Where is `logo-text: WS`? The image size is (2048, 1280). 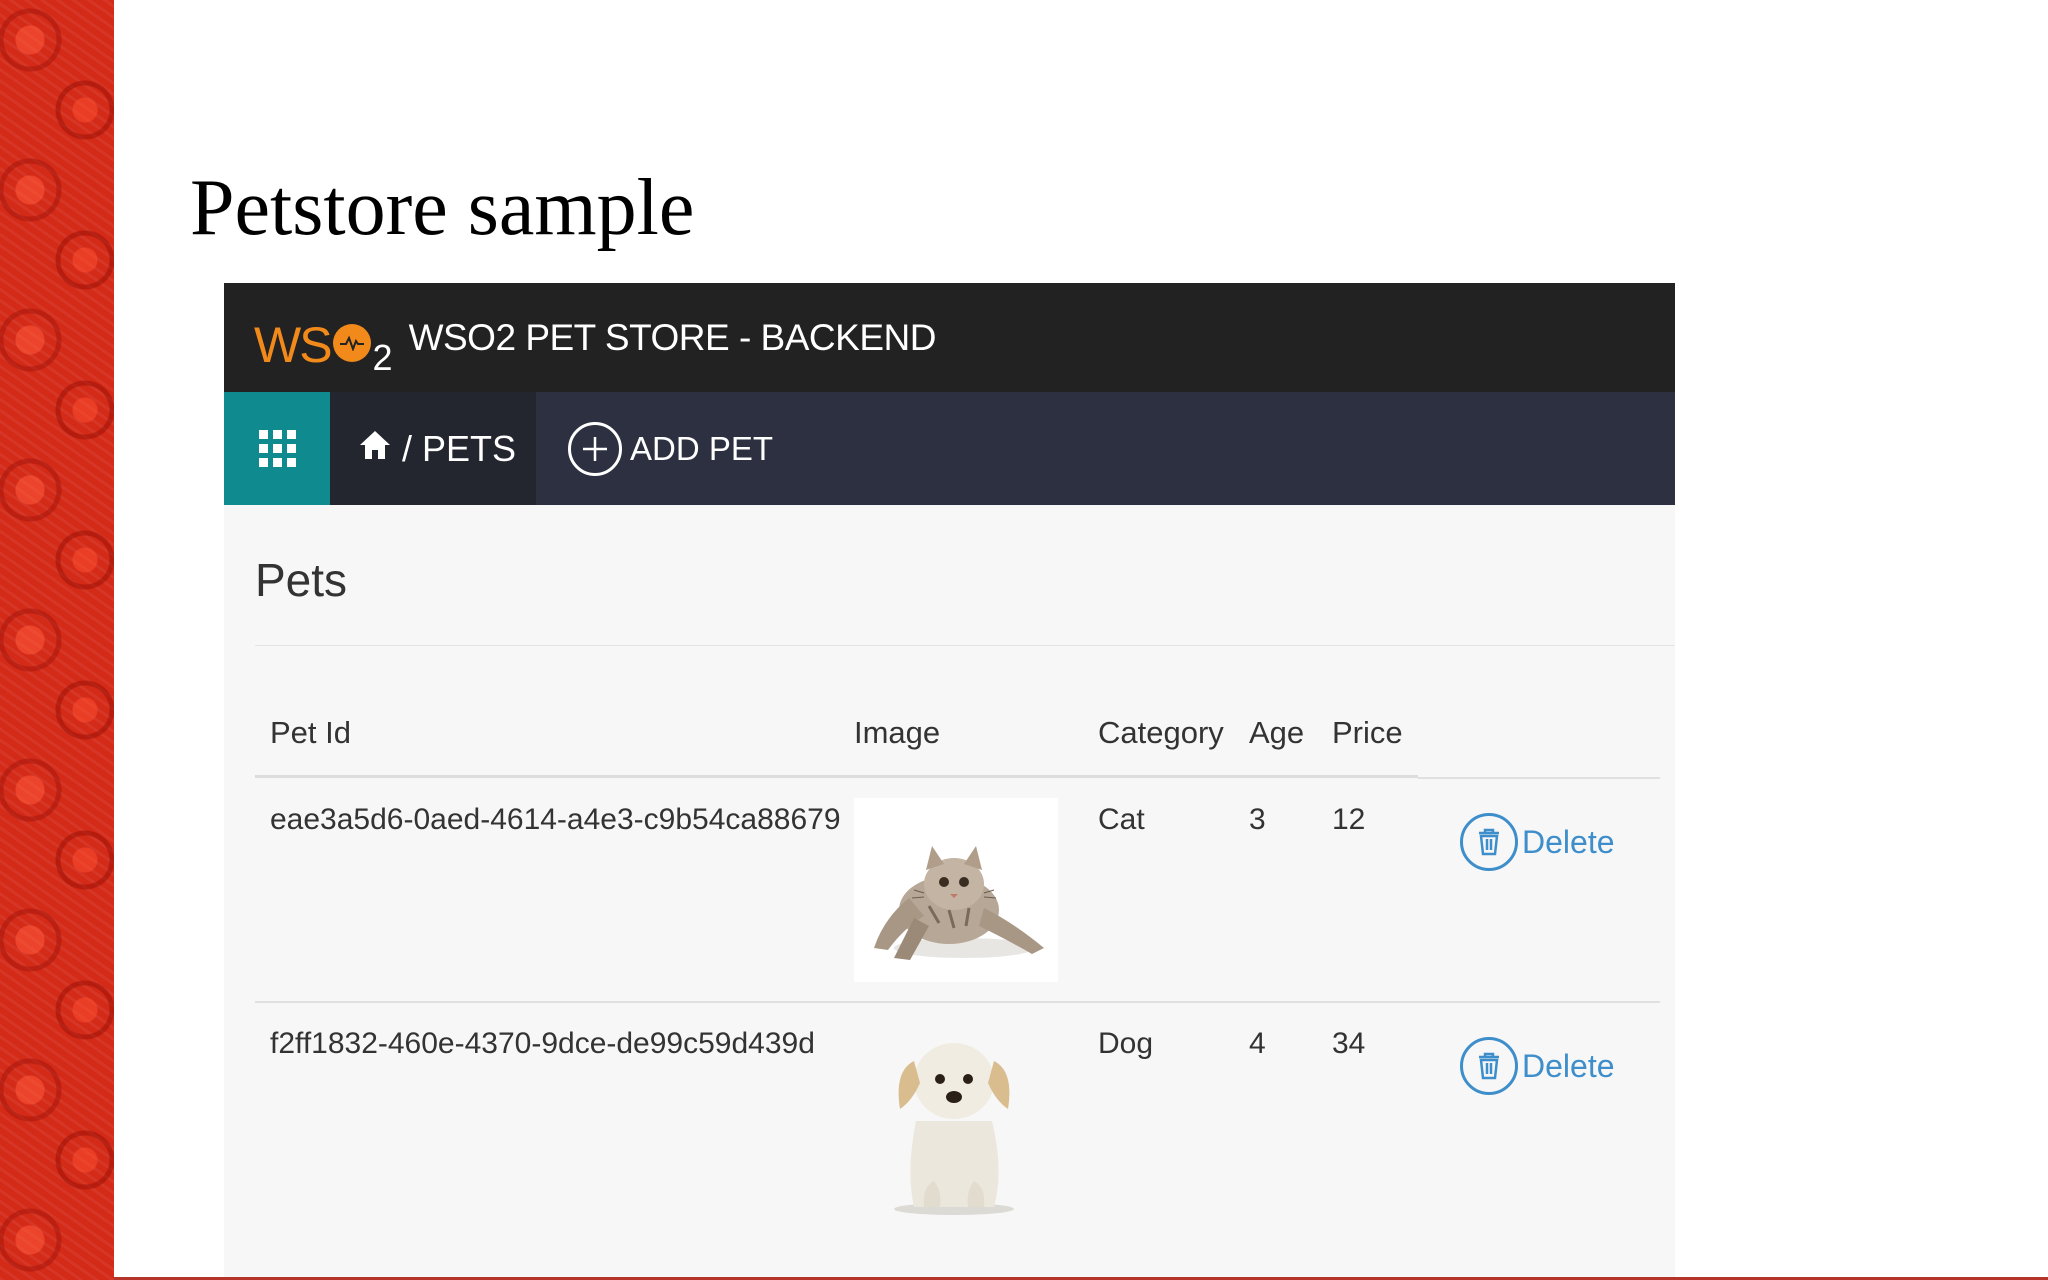 logo-text: WS is located at coordinates (293, 344).